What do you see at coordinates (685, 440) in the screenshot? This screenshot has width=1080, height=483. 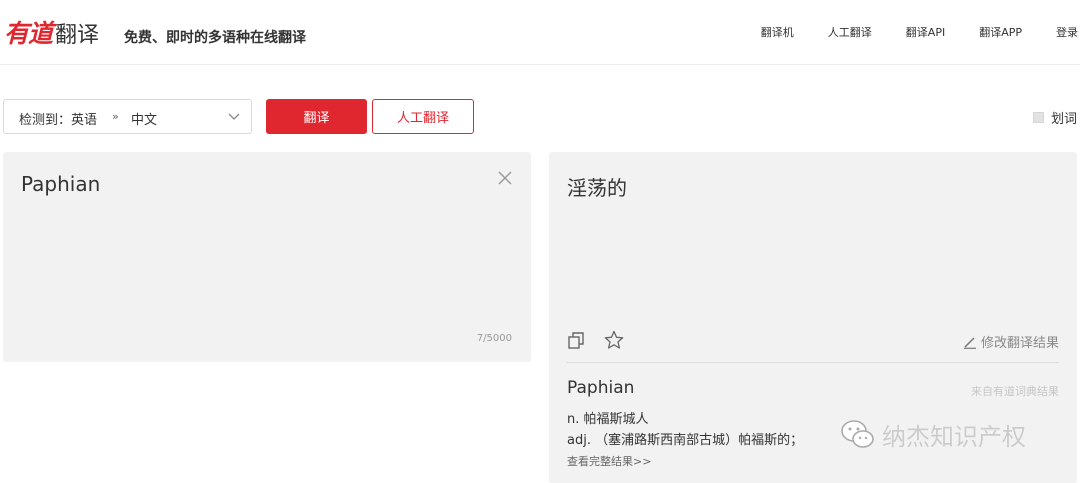 I see `definition-adjective: adj. （塞浦路斯西南部古城）帕福斯的；` at bounding box center [685, 440].